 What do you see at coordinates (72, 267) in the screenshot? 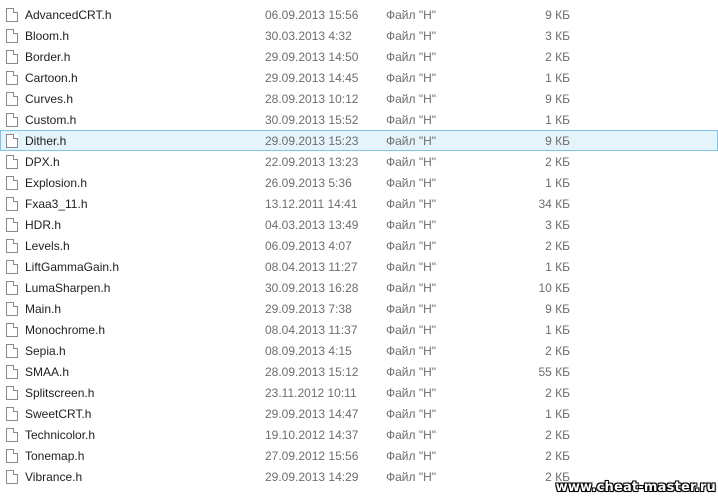
I see `file-name: LiftGammaGain.h` at bounding box center [72, 267].